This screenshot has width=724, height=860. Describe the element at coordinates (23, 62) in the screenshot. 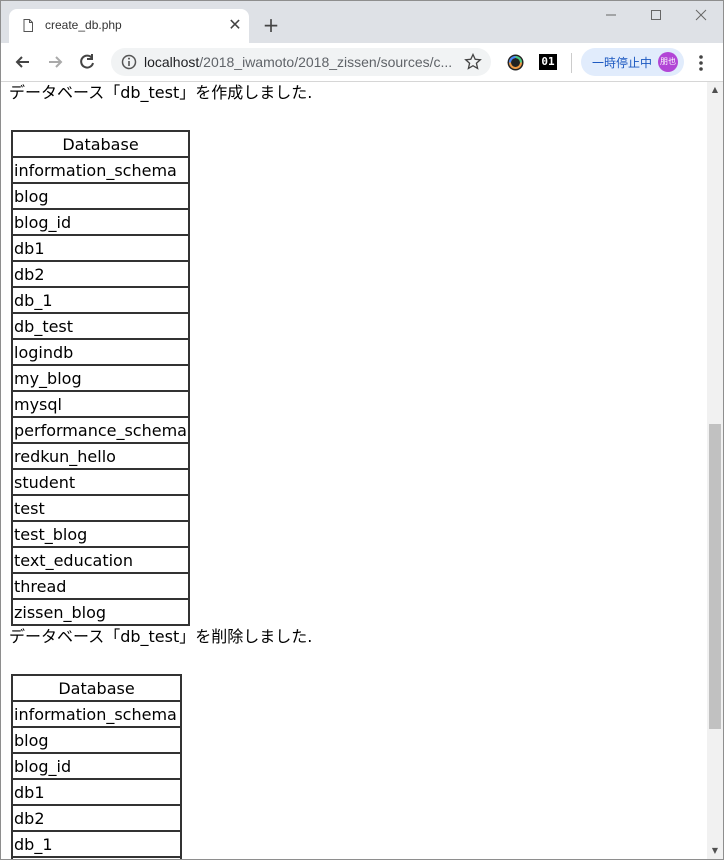

I see `back-arrow-icon` at that location.